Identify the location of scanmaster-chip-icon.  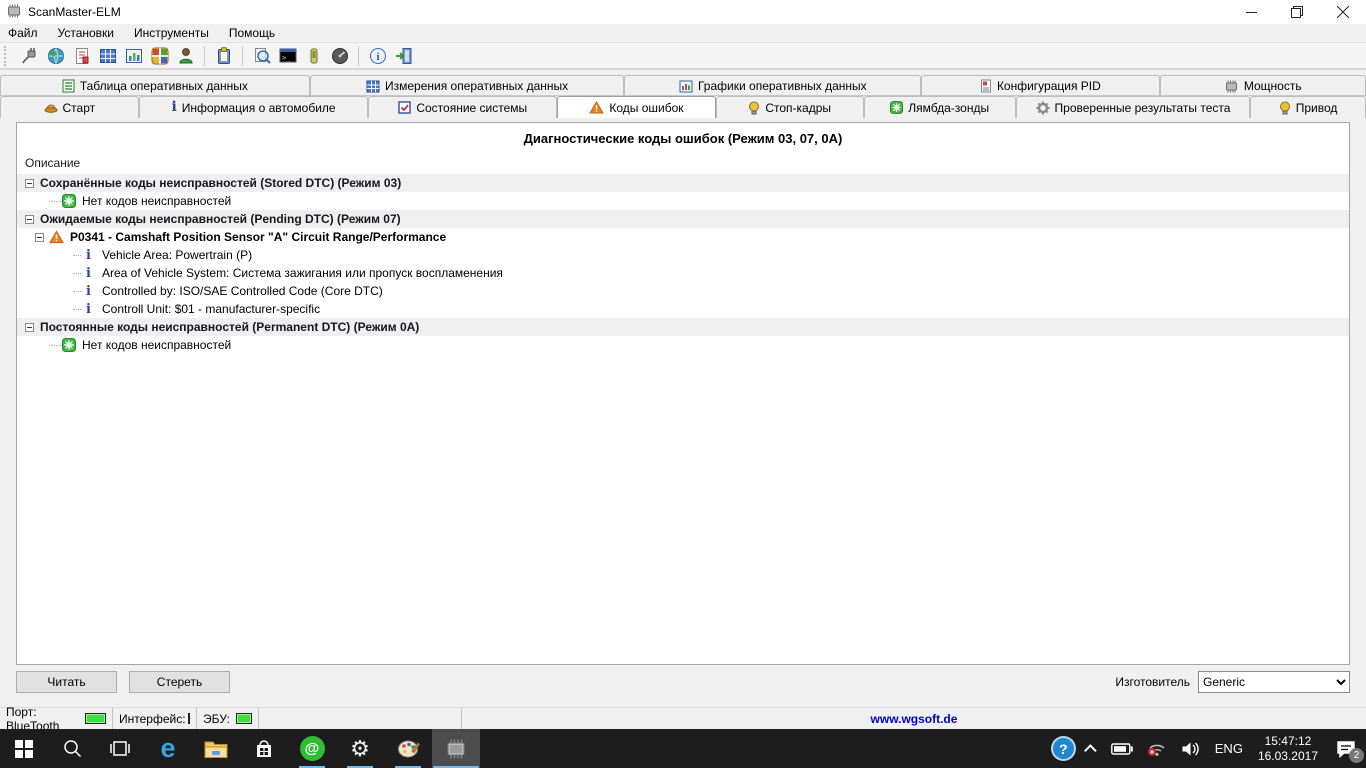
(456, 748).